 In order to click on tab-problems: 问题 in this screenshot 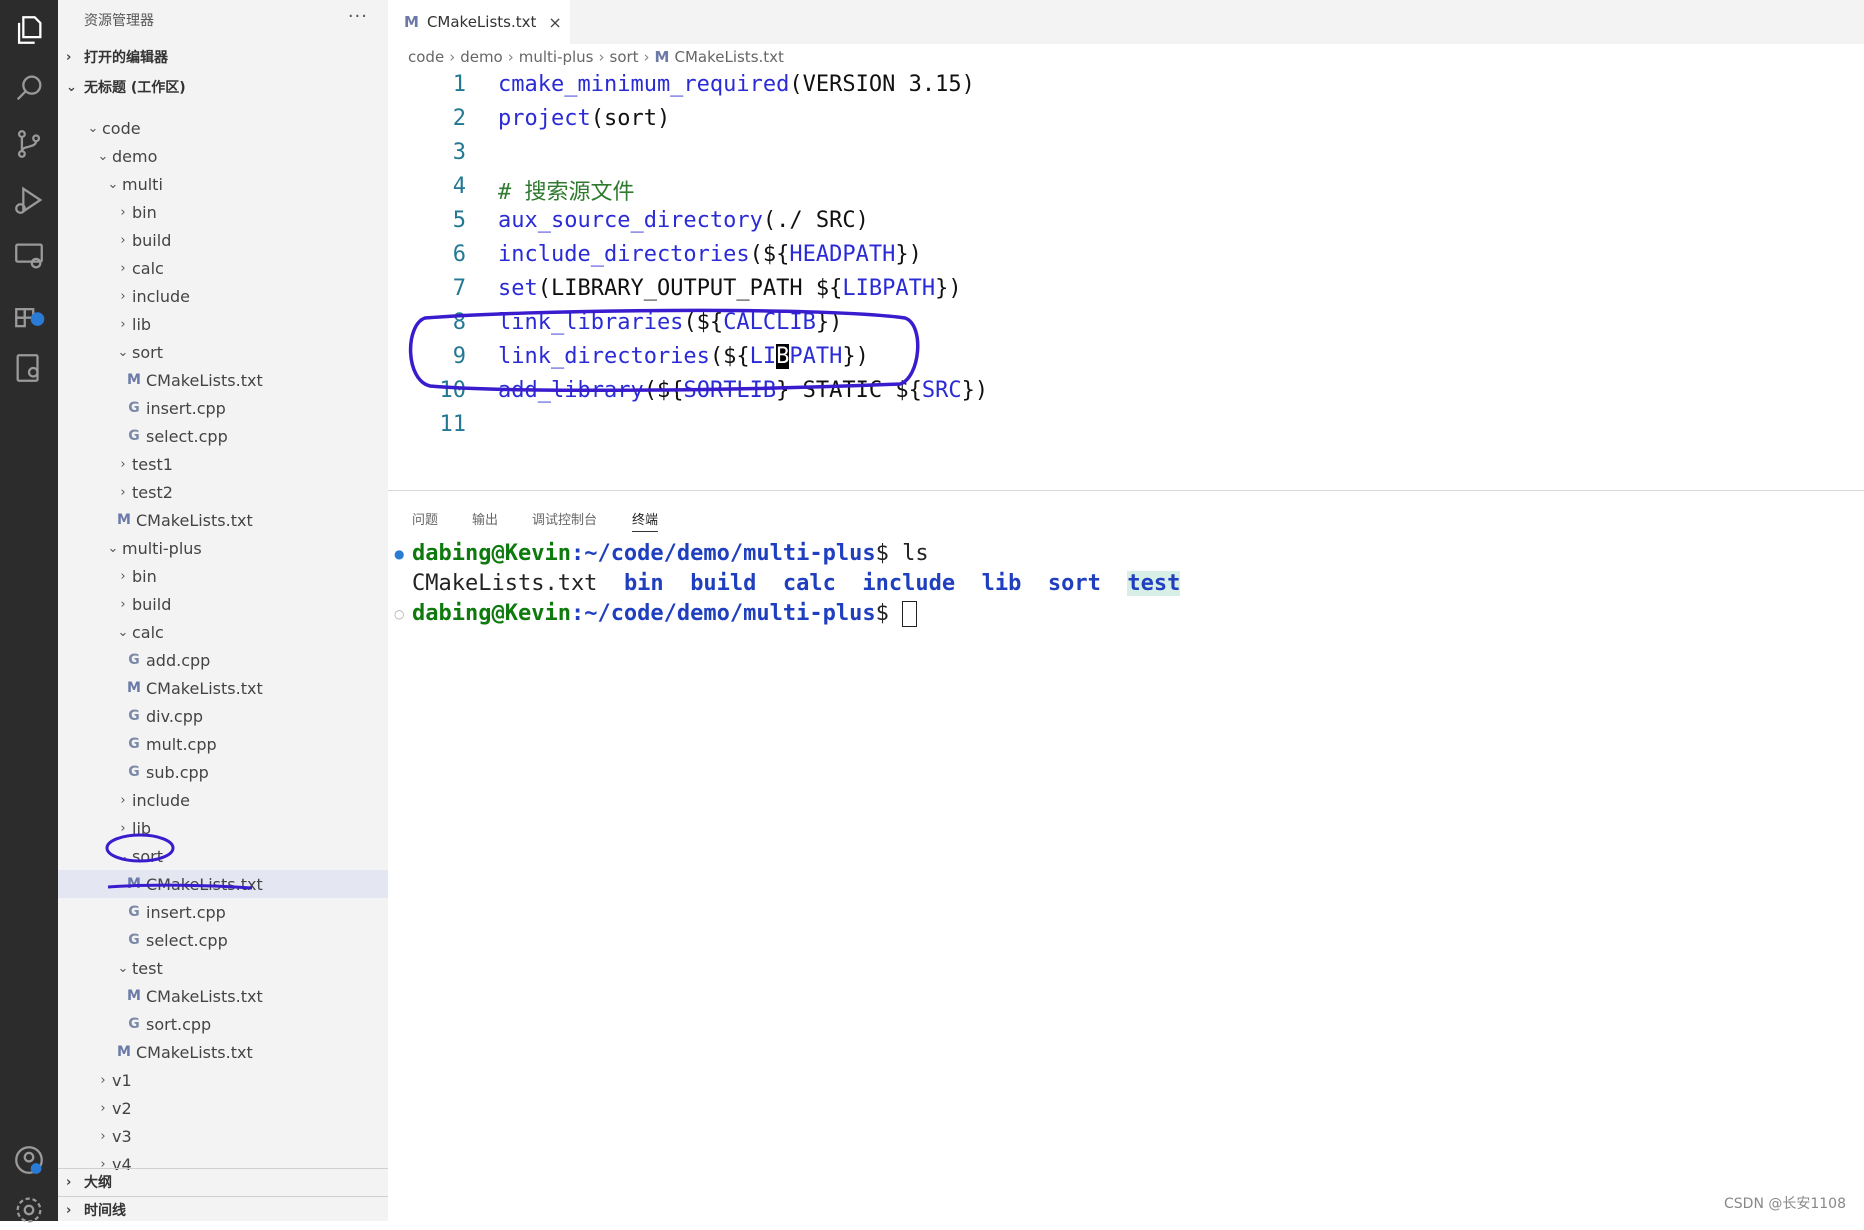, I will do `click(425, 518)`.